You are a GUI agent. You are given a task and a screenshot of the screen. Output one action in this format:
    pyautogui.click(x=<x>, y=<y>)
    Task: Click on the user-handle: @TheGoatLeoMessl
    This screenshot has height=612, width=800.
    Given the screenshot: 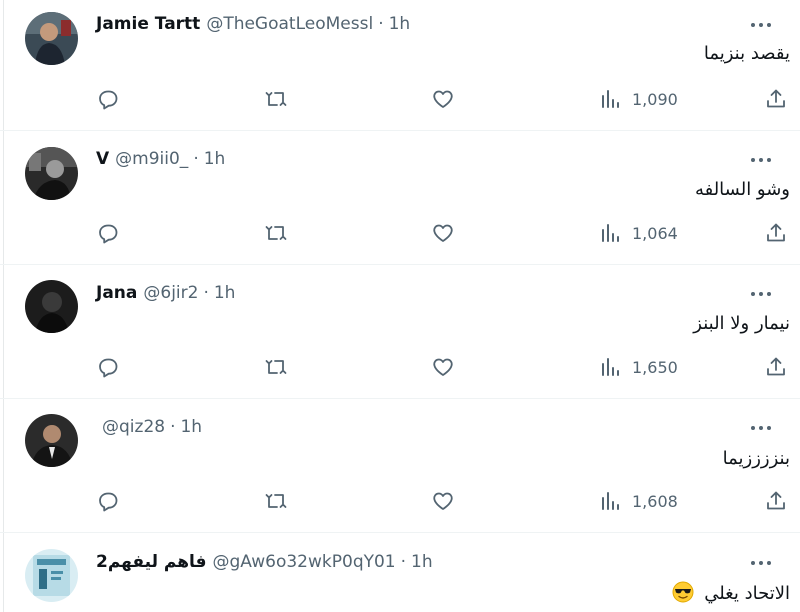 What is the action you would take?
    pyautogui.click(x=289, y=24)
    